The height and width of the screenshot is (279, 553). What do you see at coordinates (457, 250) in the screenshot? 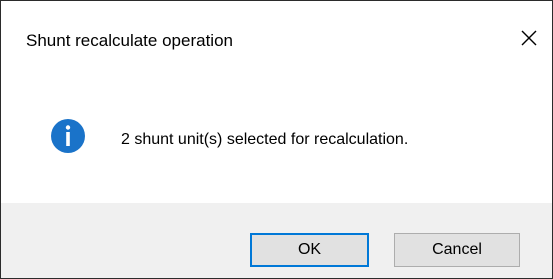
I see `cancel-button: Cancel` at bounding box center [457, 250].